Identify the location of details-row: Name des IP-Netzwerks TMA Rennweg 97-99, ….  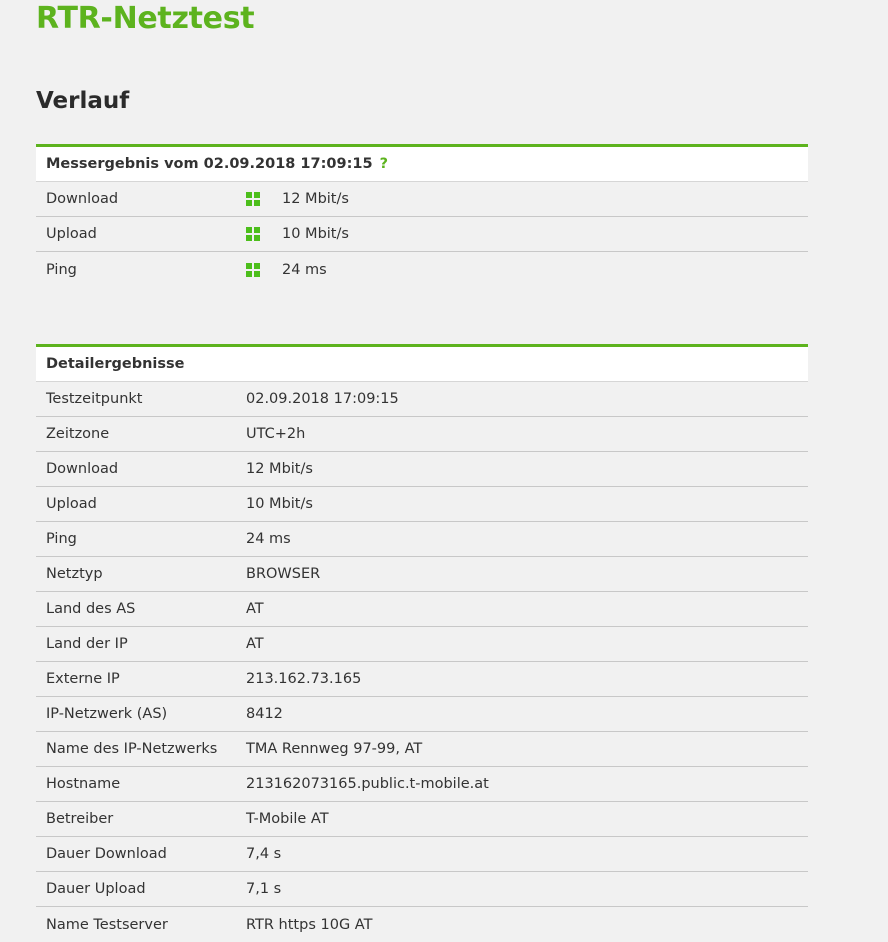
(422, 749).